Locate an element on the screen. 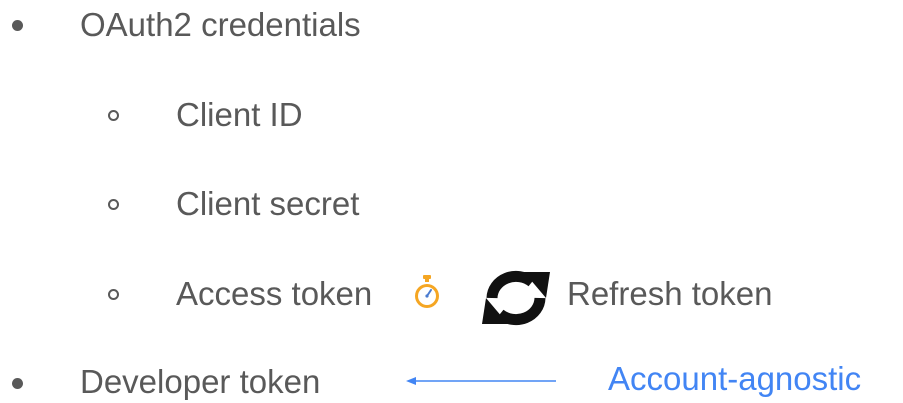 The height and width of the screenshot is (403, 903). annotation-account-agnostic: Account-agnostic is located at coordinates (735, 378).